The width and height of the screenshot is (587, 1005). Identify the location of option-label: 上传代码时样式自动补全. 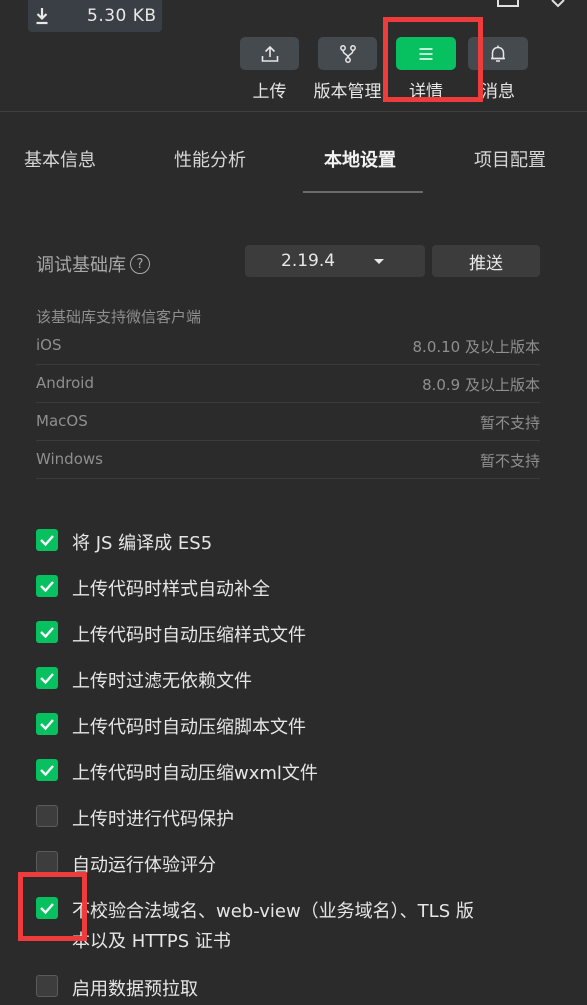
(171, 589).